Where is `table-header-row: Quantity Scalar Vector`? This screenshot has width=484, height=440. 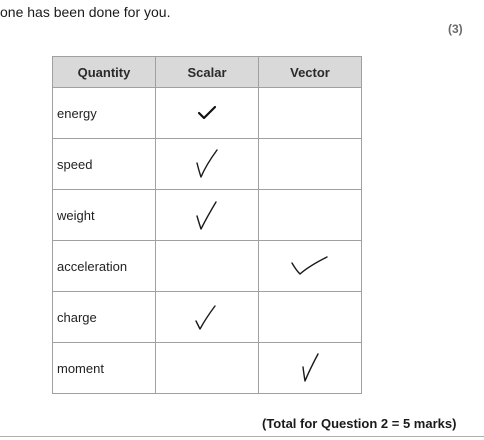
table-header-row: Quantity Scalar Vector is located at coordinates (207, 72).